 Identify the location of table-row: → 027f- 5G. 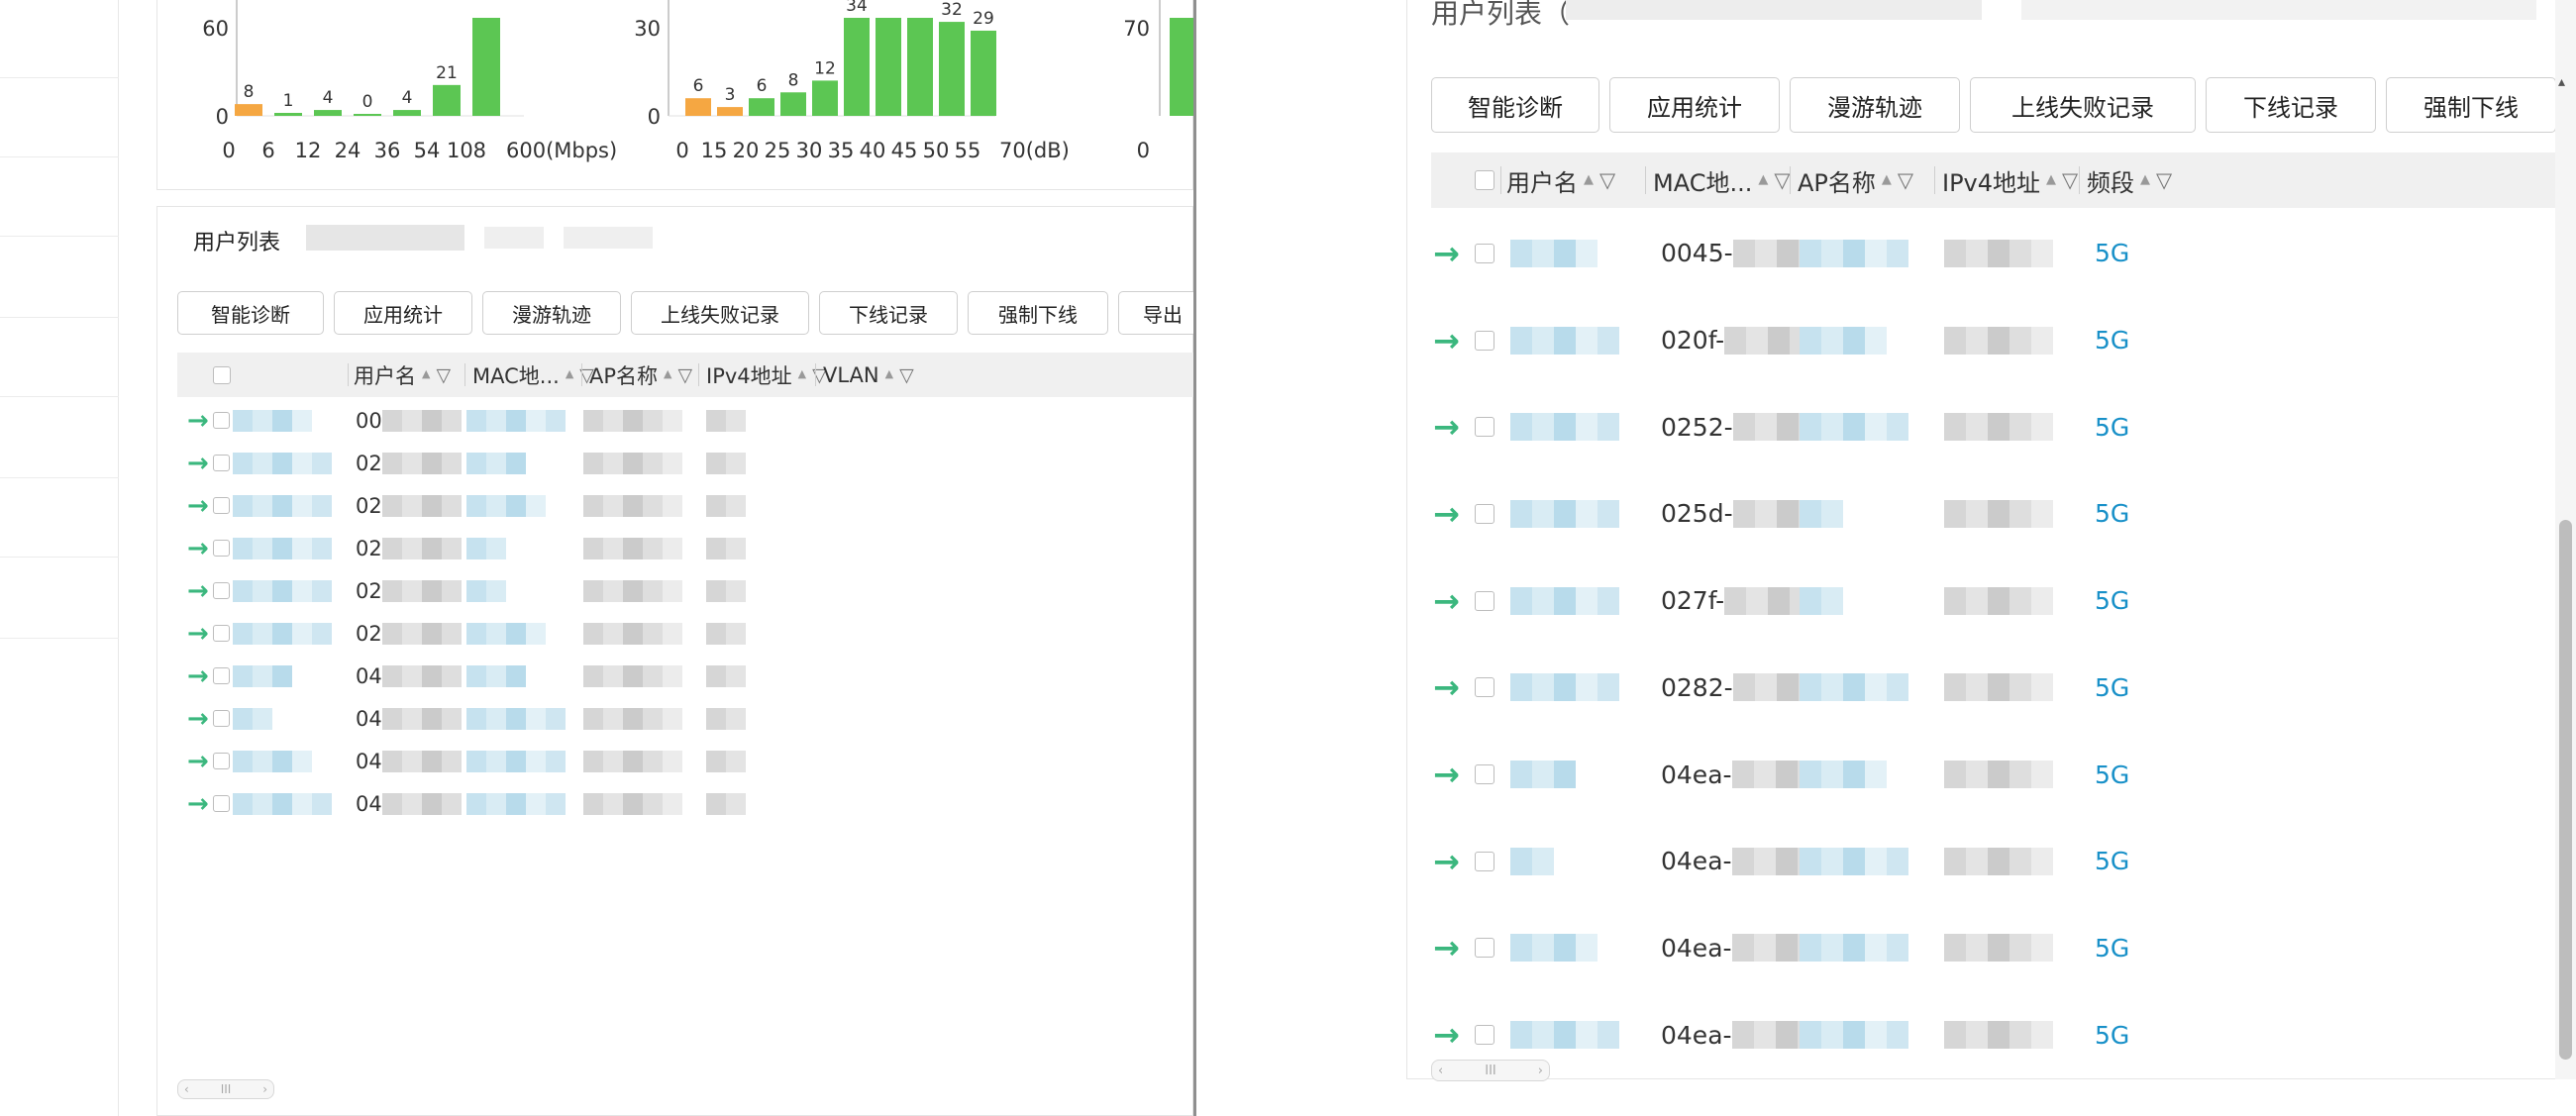
(2003, 602).